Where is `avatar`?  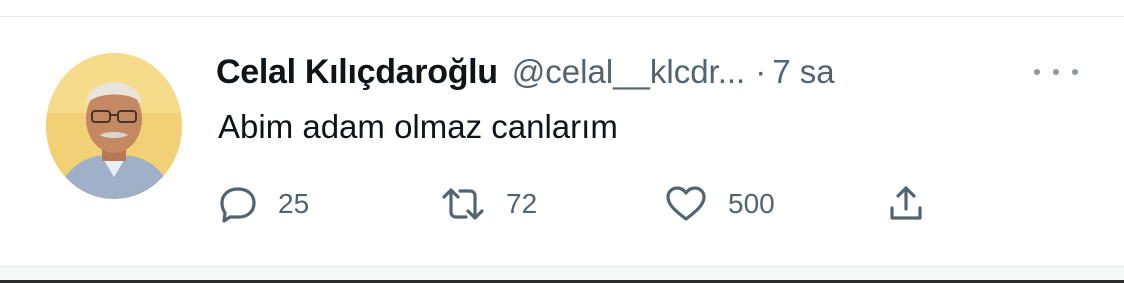 avatar is located at coordinates (114, 126).